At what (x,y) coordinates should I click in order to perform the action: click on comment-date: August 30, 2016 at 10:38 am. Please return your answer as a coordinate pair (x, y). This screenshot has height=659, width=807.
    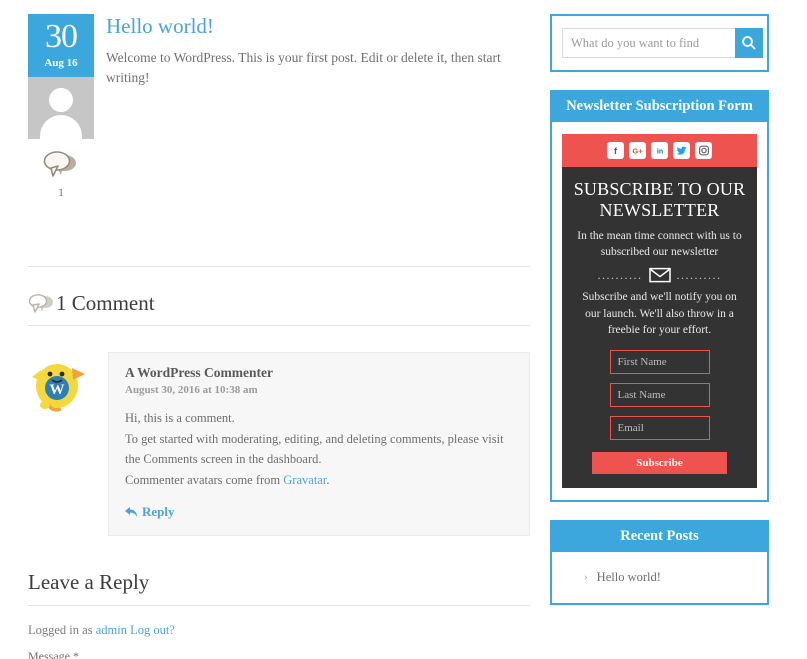
    Looking at the image, I should click on (191, 390).